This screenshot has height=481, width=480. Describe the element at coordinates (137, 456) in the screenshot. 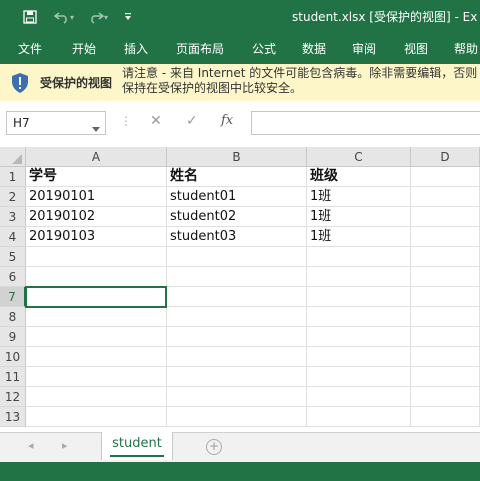

I see `sheet-tab-underline` at that location.